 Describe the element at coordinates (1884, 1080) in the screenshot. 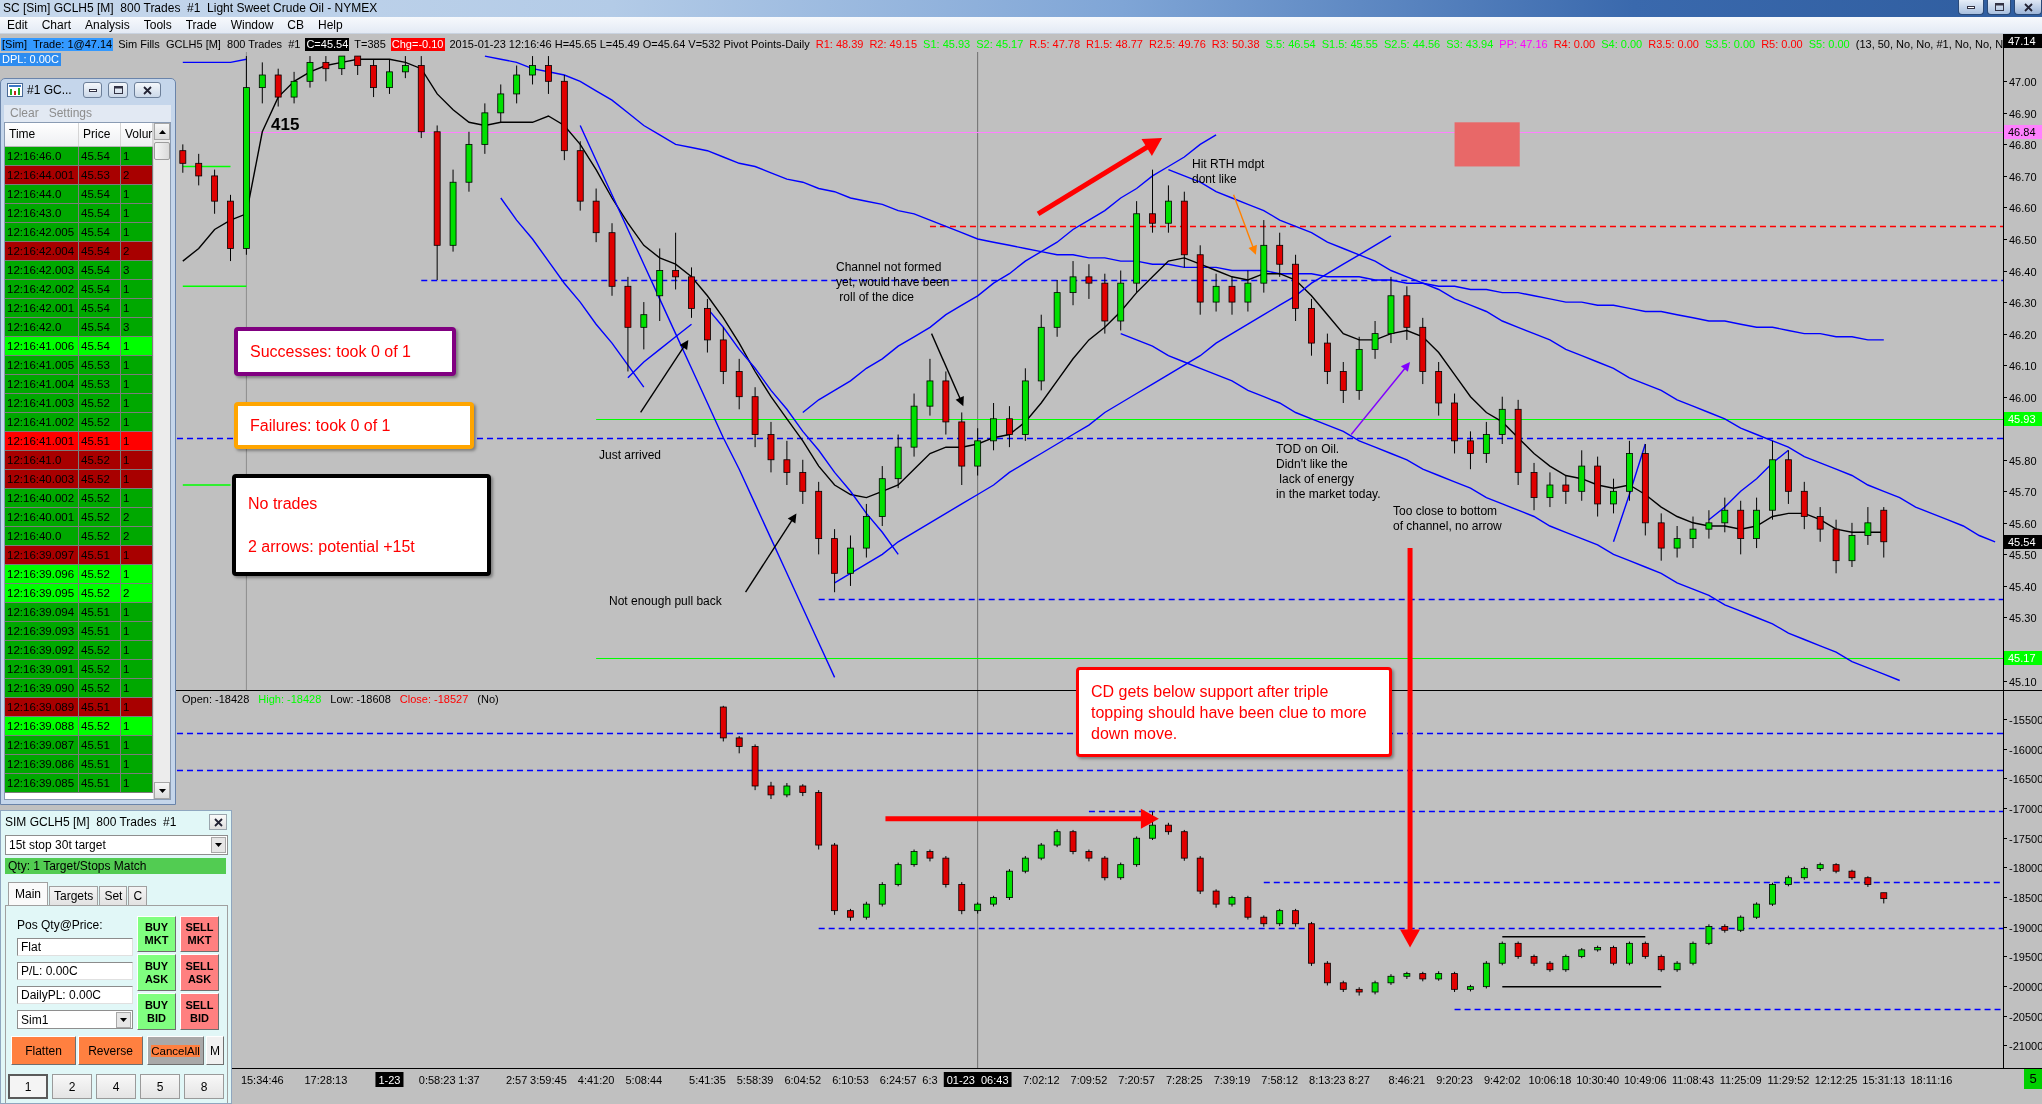

I see `time-label: 15:31:13` at that location.